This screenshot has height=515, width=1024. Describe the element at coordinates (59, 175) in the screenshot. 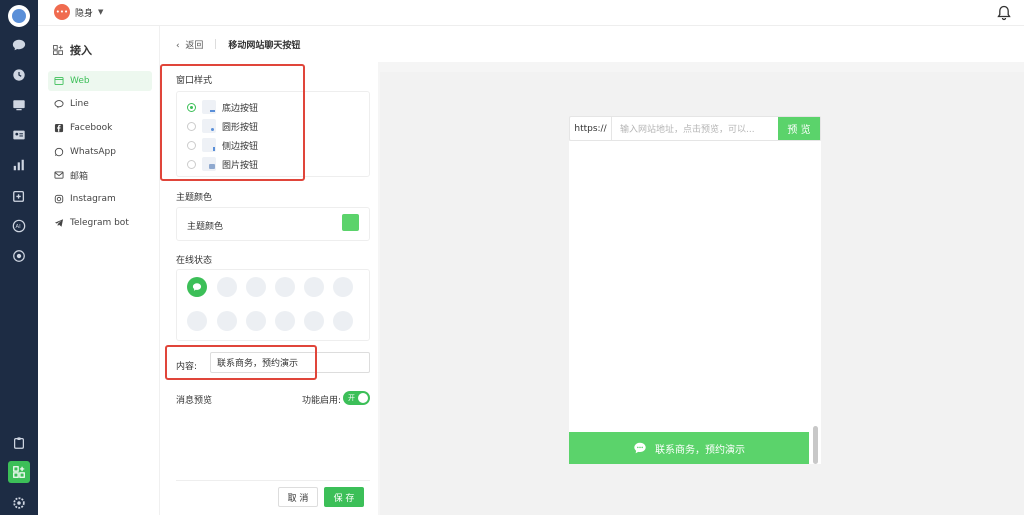

I see `mail-icon` at that location.